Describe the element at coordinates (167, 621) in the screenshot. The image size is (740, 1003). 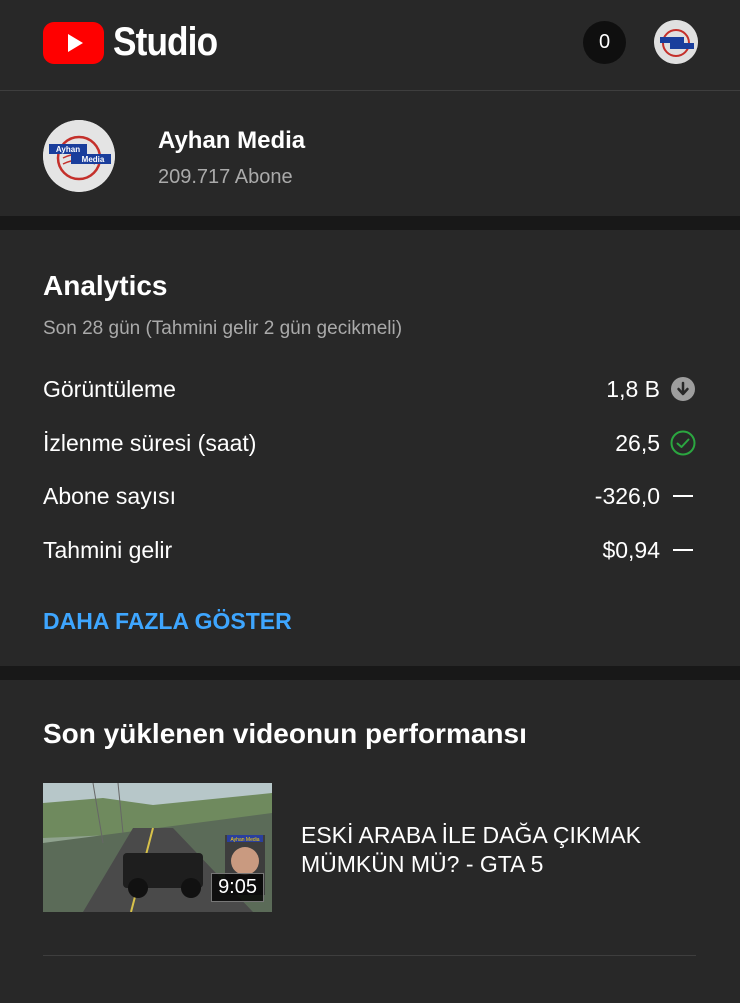
I see `show-more-link: DAHA FAZLA GÖSTER` at that location.